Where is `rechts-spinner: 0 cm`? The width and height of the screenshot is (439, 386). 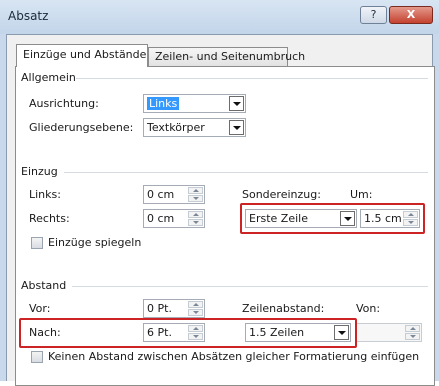
rechts-spinner: 0 cm is located at coordinates (174, 218).